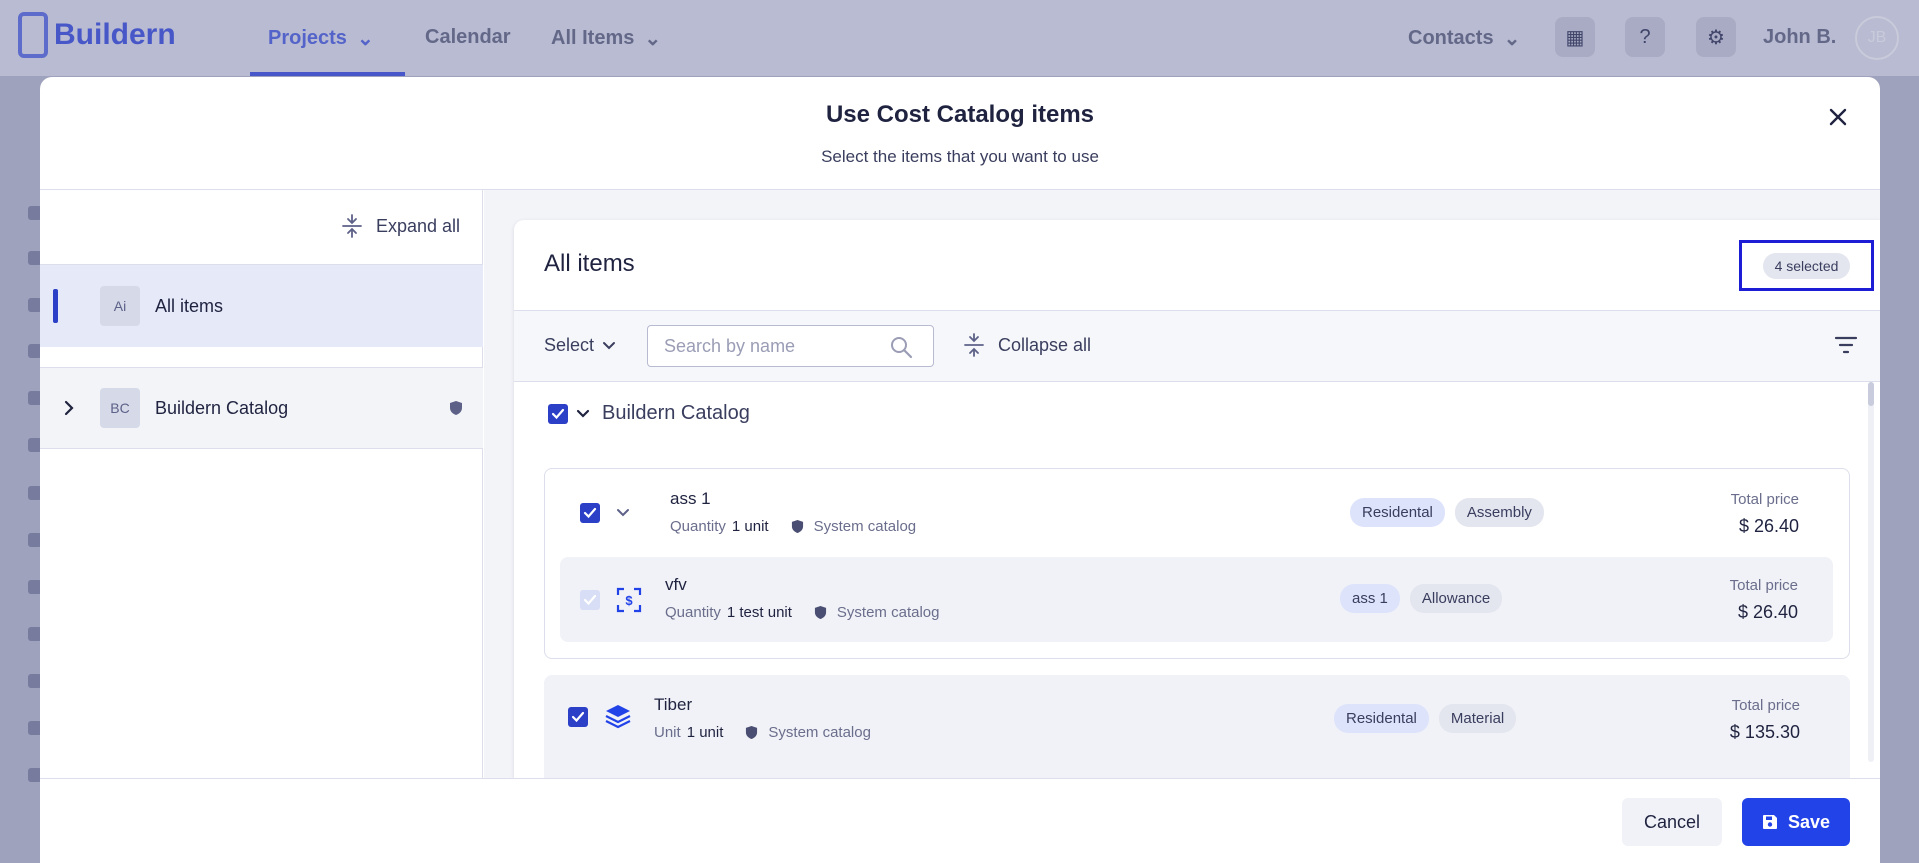 Image resolution: width=1919 pixels, height=863 pixels. I want to click on search-input, so click(774, 346).